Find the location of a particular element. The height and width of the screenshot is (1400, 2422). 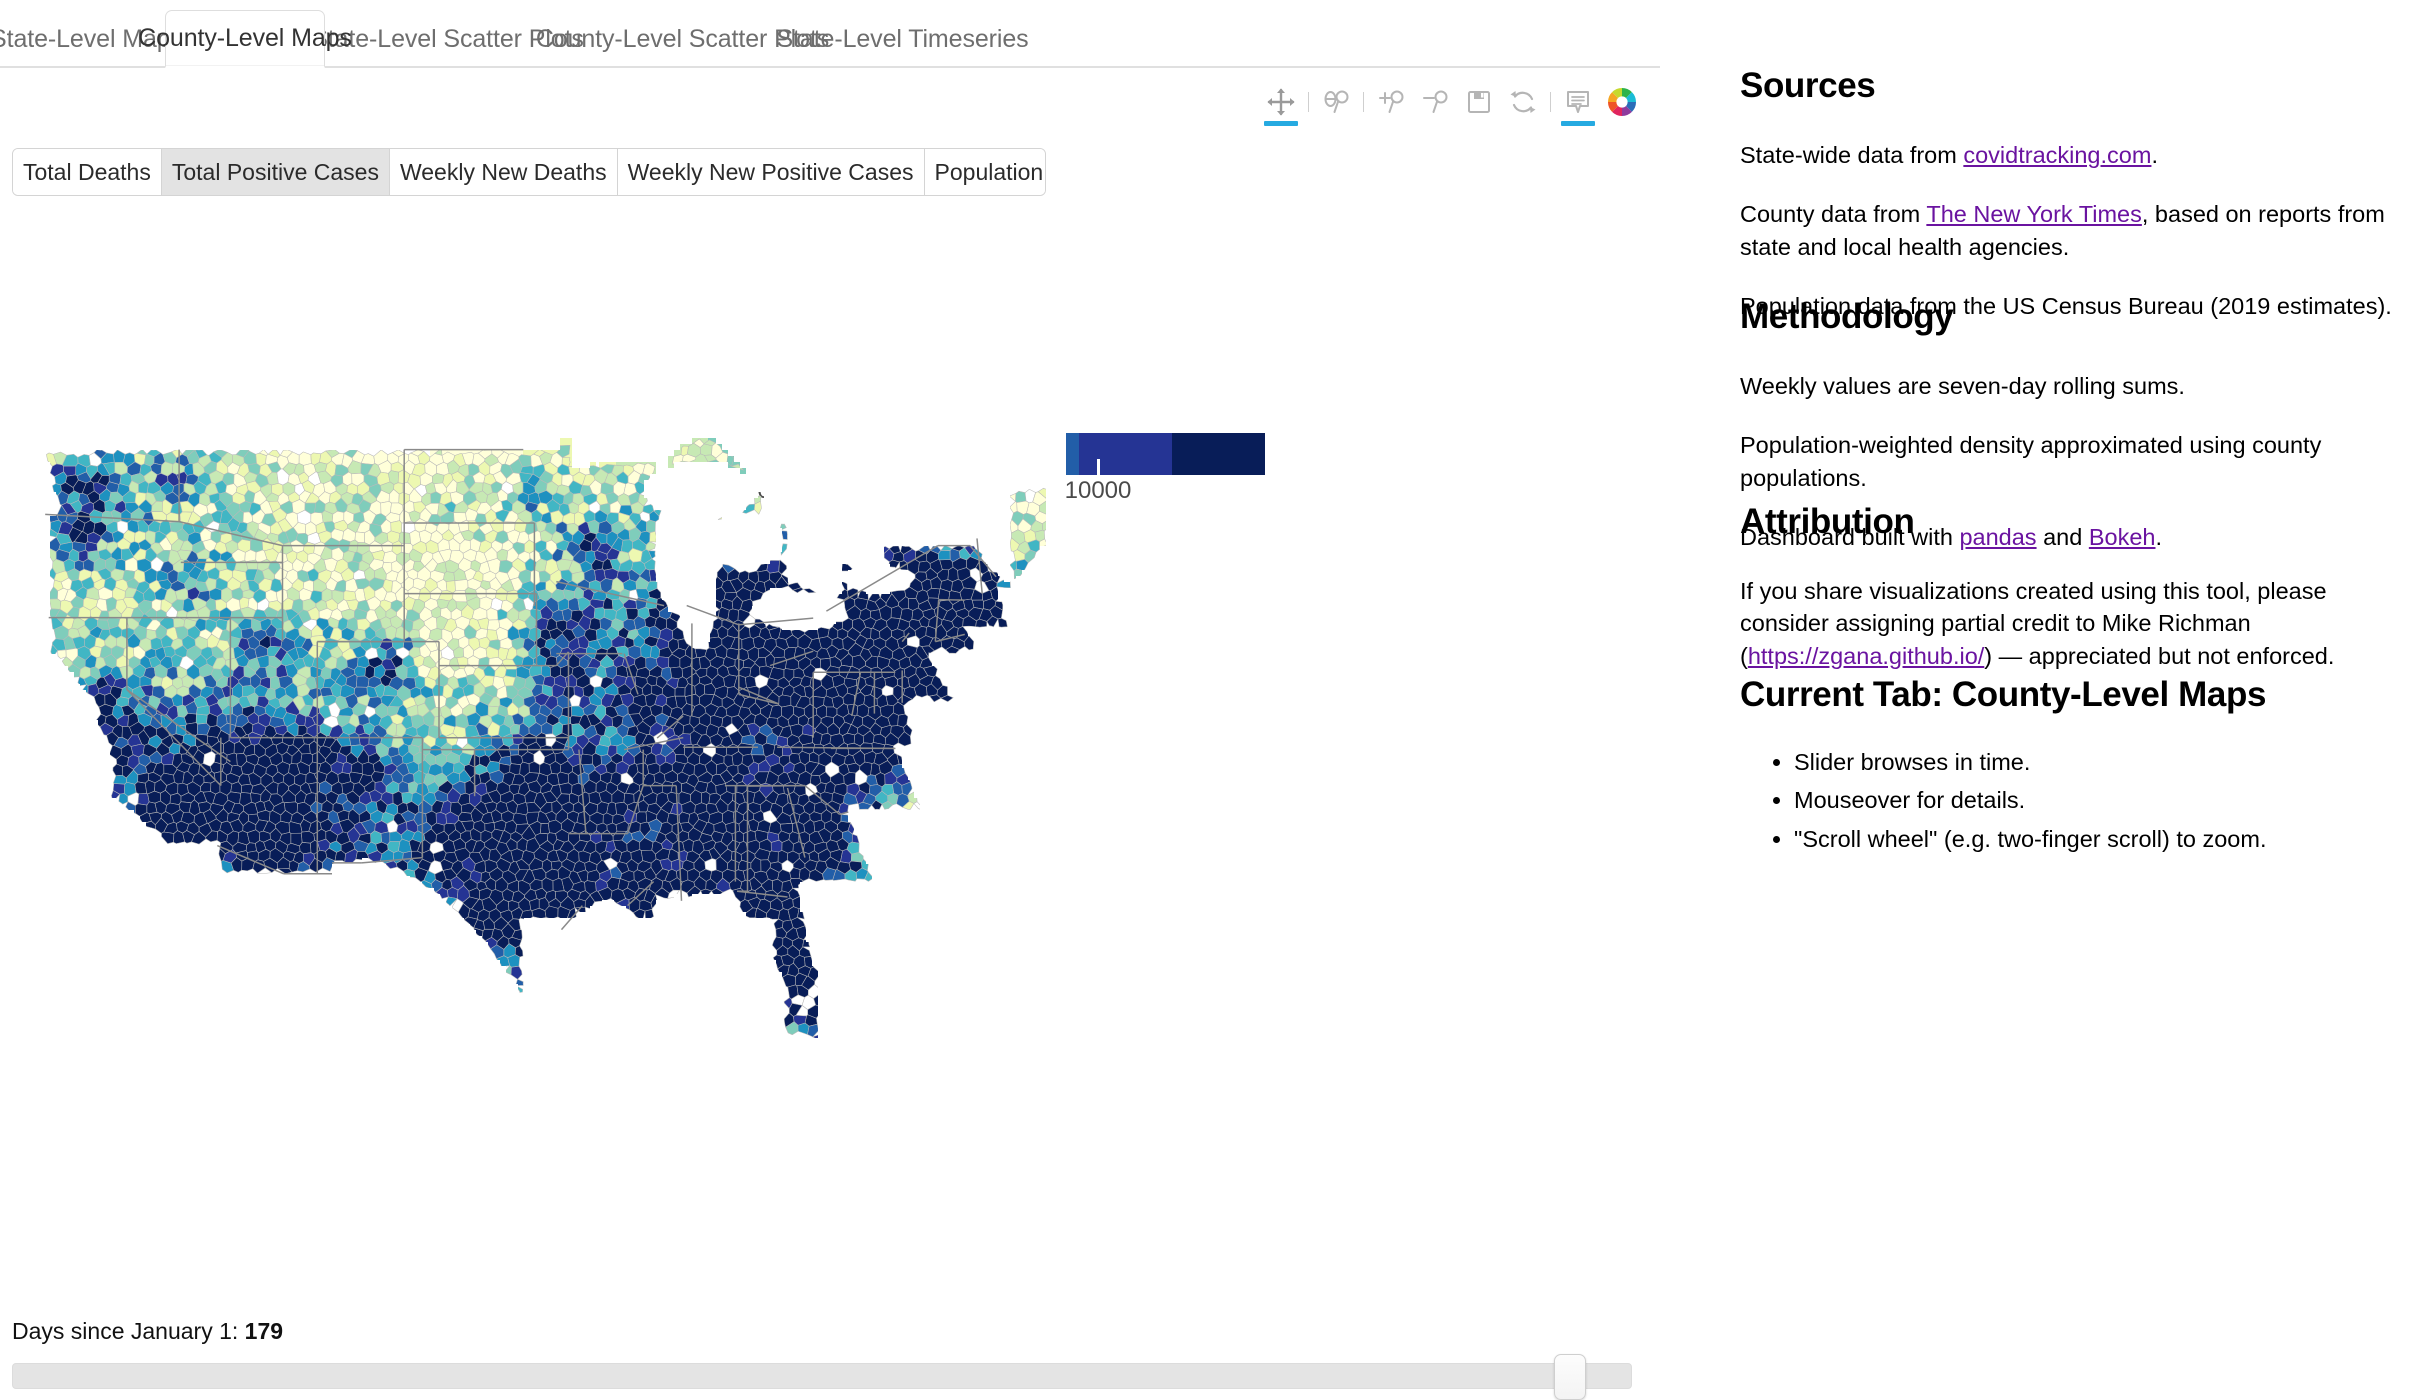

metric-button-total-deaths: Total Deaths is located at coordinates (87, 172).